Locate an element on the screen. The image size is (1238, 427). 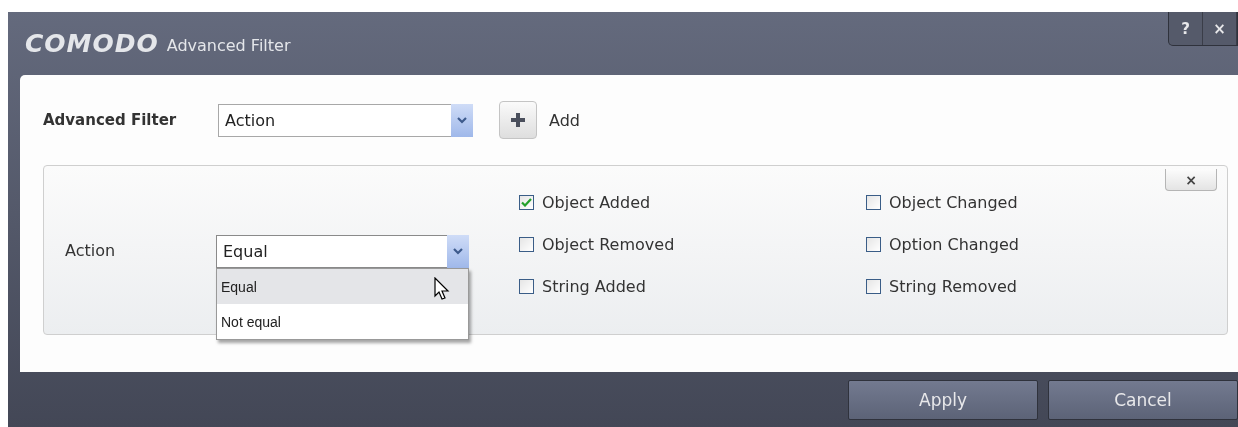
apply-button: Apply is located at coordinates (943, 399).